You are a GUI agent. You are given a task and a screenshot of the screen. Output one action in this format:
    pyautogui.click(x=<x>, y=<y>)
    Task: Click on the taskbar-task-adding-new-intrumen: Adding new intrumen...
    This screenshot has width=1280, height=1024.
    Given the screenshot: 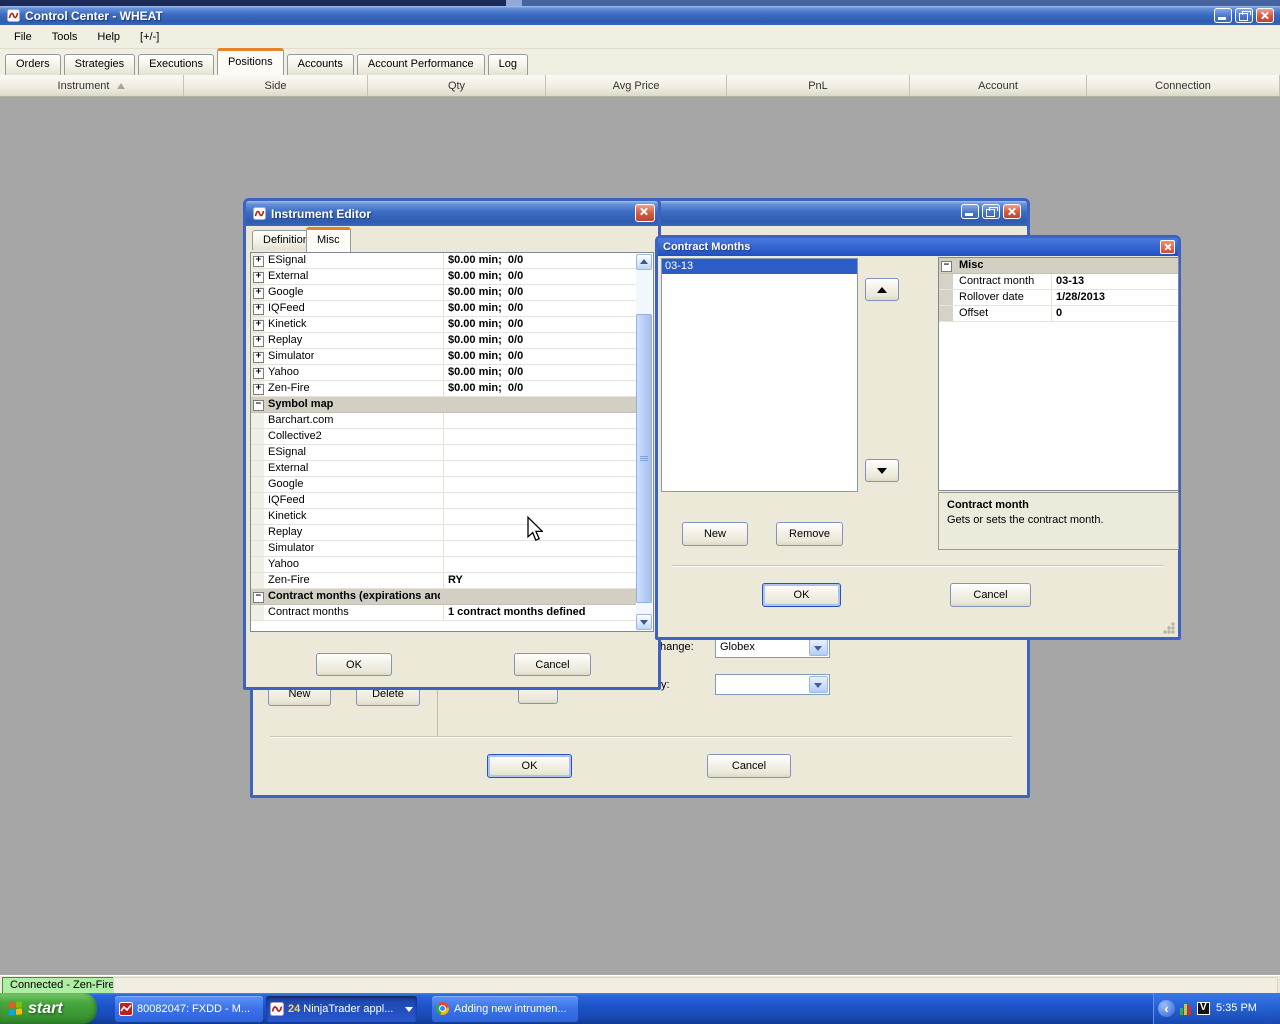 What is the action you would take?
    pyautogui.click(x=505, y=1009)
    